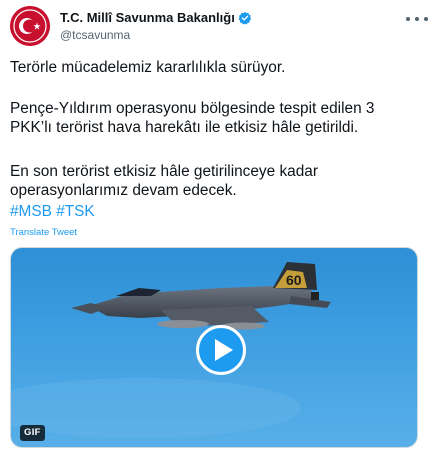 The width and height of the screenshot is (440, 455). I want to click on hashtag-tsk: #TSK, so click(75, 211).